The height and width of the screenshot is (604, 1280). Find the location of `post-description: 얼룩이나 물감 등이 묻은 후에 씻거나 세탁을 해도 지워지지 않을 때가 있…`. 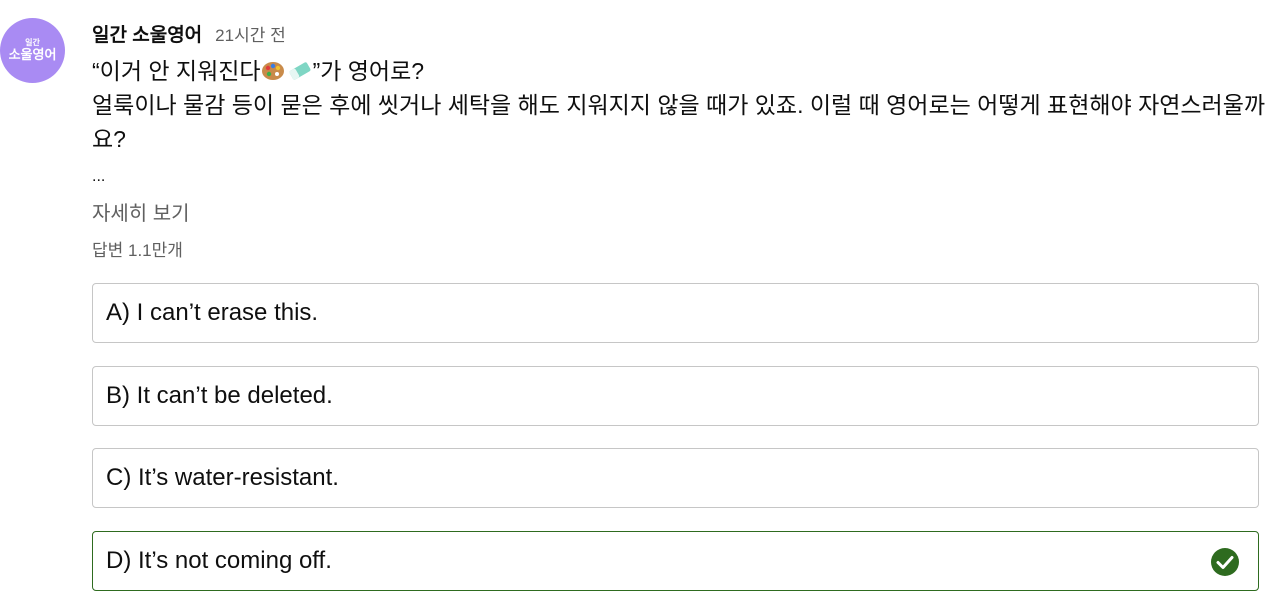

post-description: 얼룩이나 물감 등이 묻은 후에 씻거나 세탁을 해도 지워지지 않을 때가 있… is located at coordinates (679, 122).